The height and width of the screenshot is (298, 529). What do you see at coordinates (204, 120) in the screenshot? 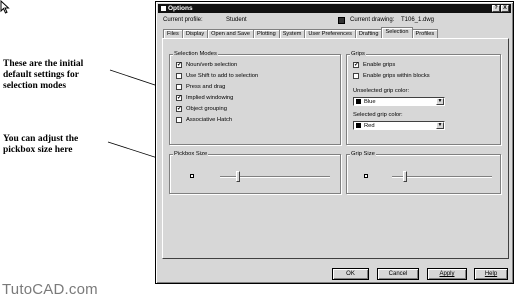
I see `associative-hatch-checkbox-row: Associative Hatch` at bounding box center [204, 120].